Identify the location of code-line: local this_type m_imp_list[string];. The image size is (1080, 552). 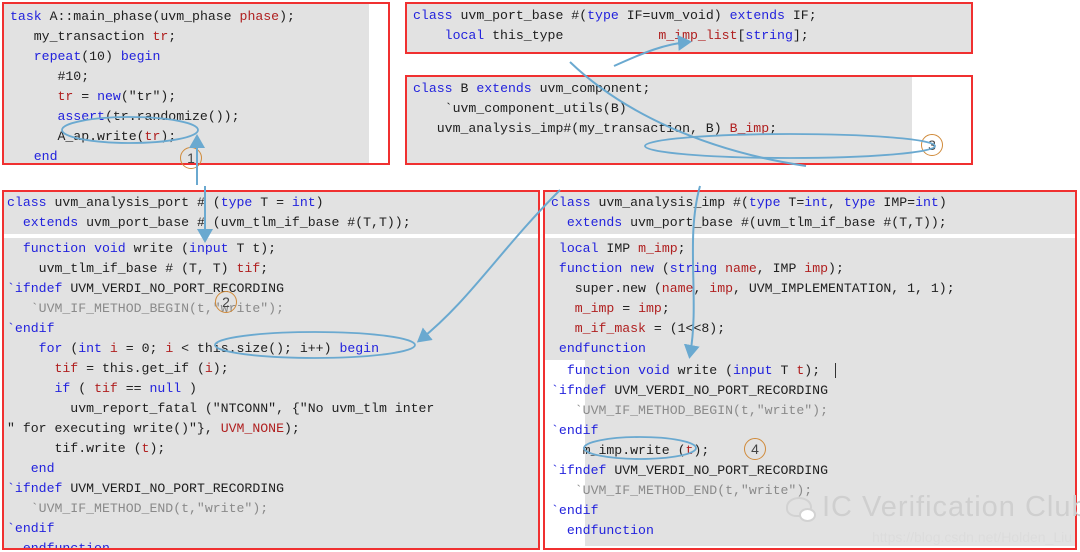
(615, 36).